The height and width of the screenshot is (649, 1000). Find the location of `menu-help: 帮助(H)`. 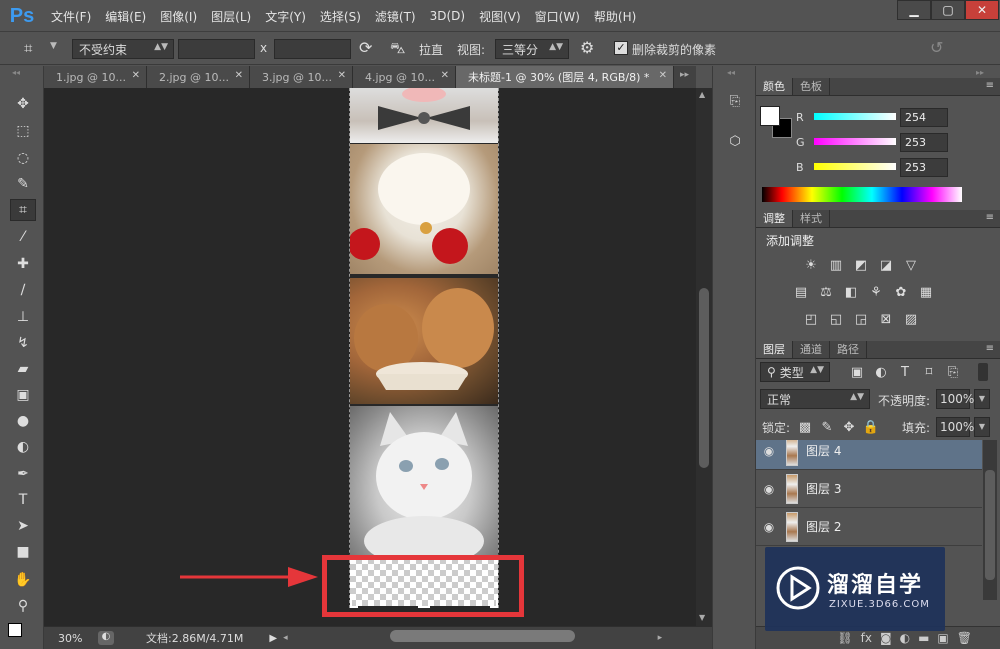

menu-help: 帮助(H) is located at coordinates (615, 16).